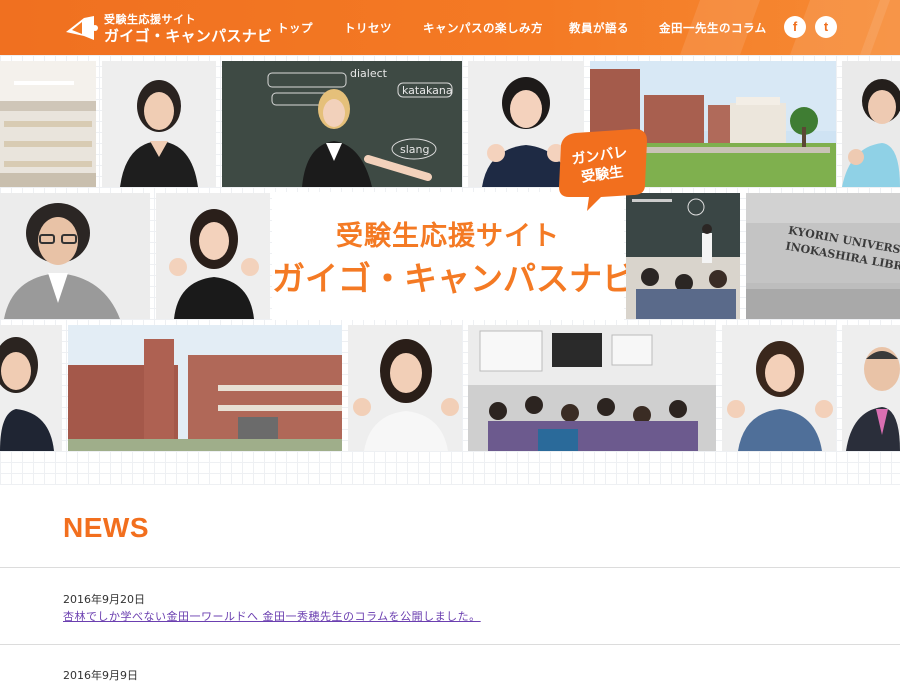 Image resolution: width=900 pixels, height=683 pixels. I want to click on news-link: 杏林でしか学べない金田一ワールドへ 金田一秀穂先生のコラムを公開しました。, so click(272, 616).